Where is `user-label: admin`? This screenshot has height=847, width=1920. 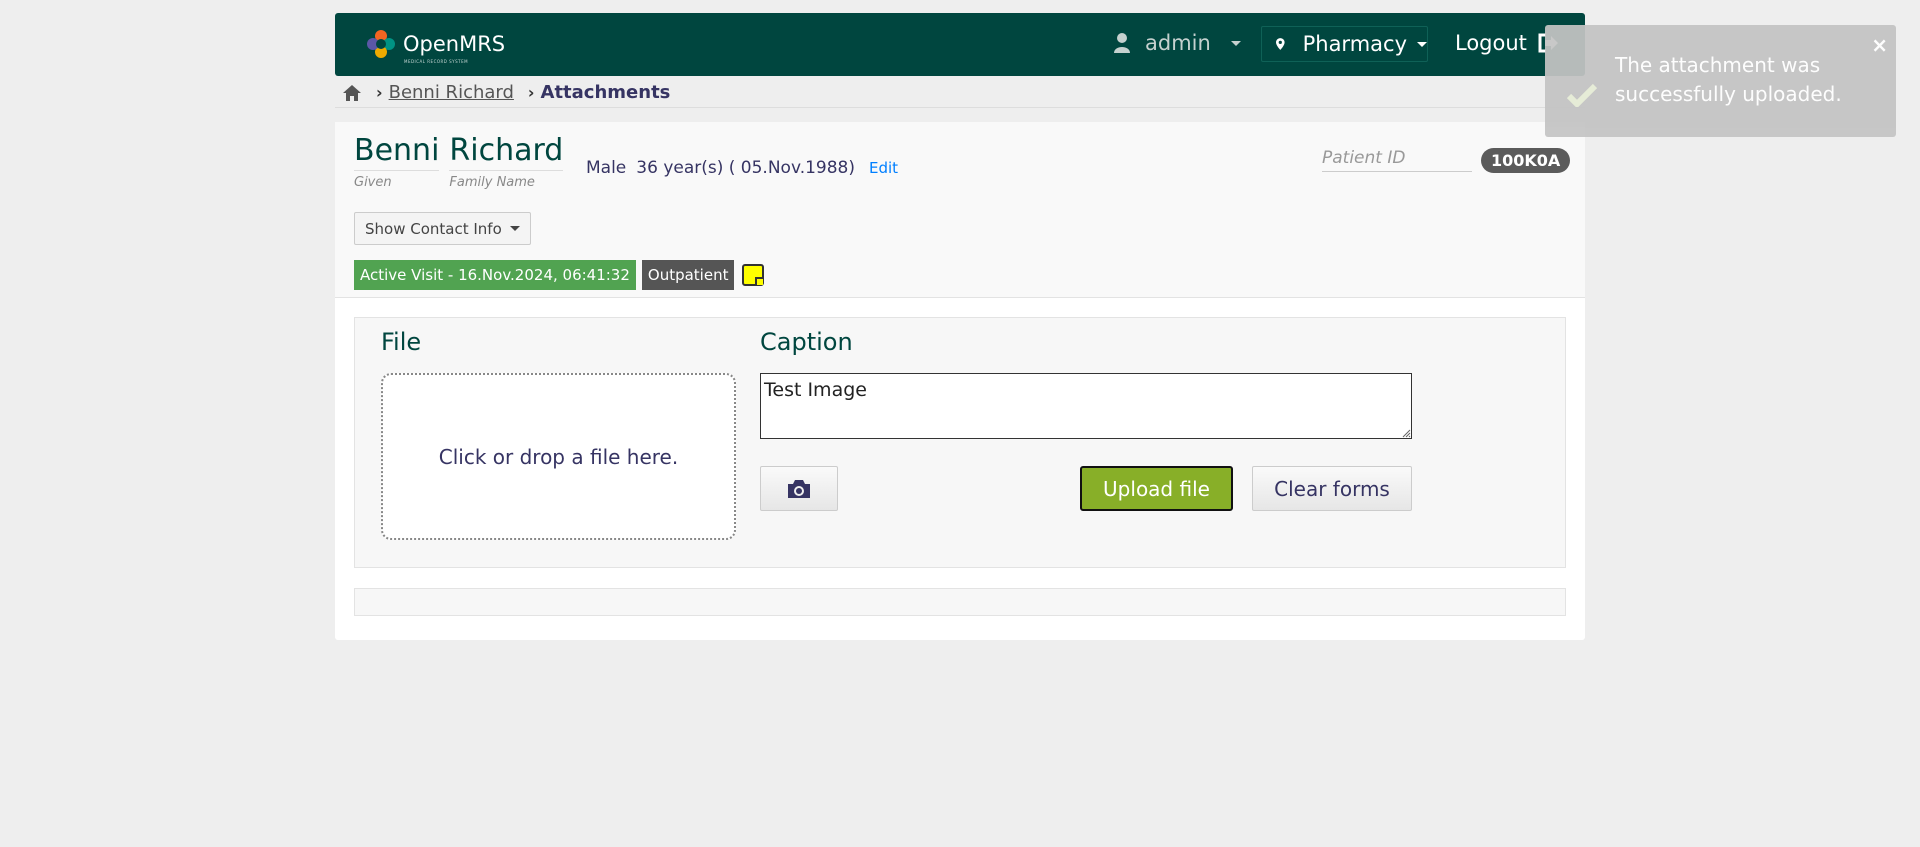 user-label: admin is located at coordinates (1178, 43).